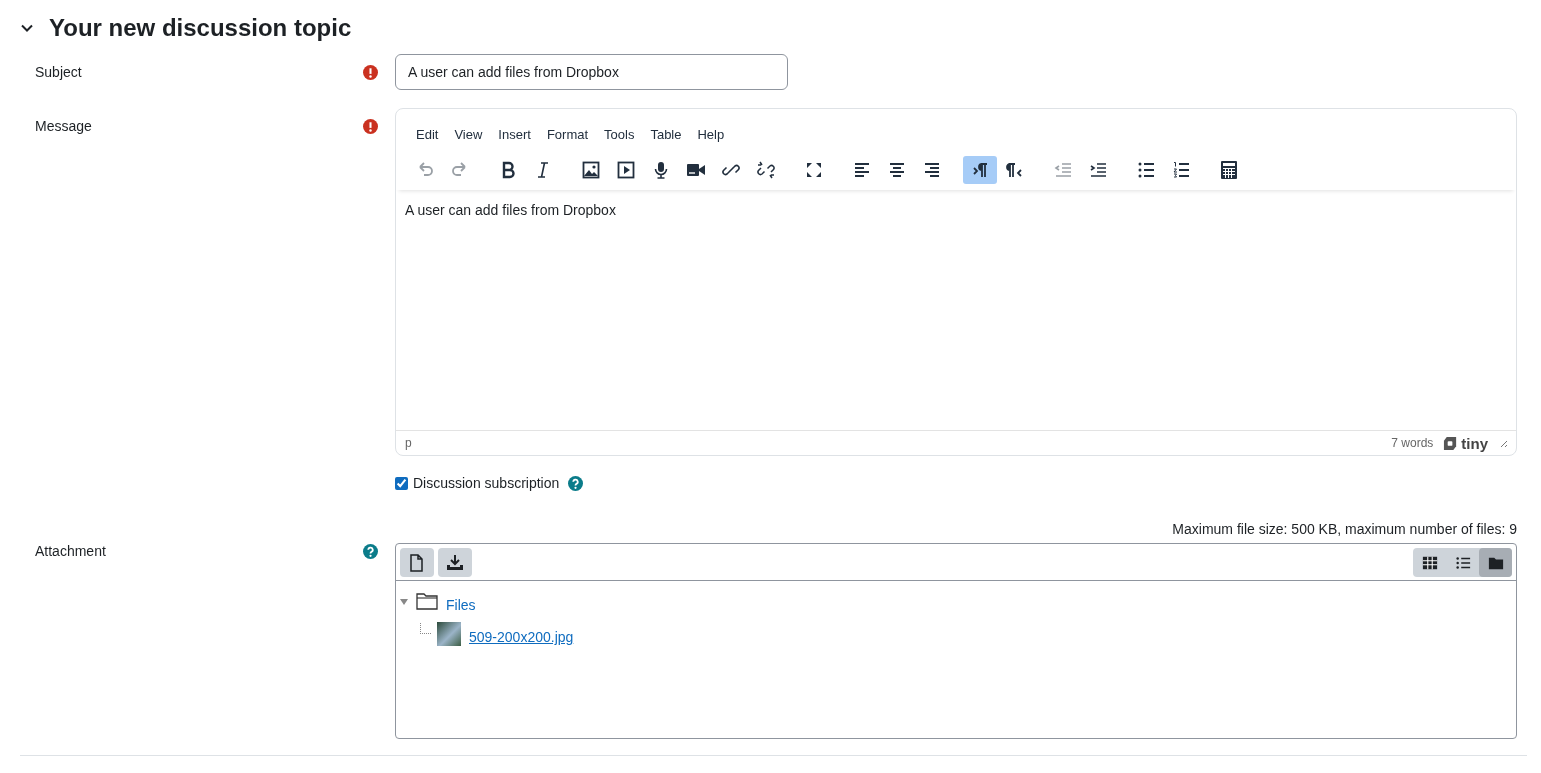 The image size is (1541, 773). What do you see at coordinates (980, 170) in the screenshot?
I see `paragraph-ltr-icon` at bounding box center [980, 170].